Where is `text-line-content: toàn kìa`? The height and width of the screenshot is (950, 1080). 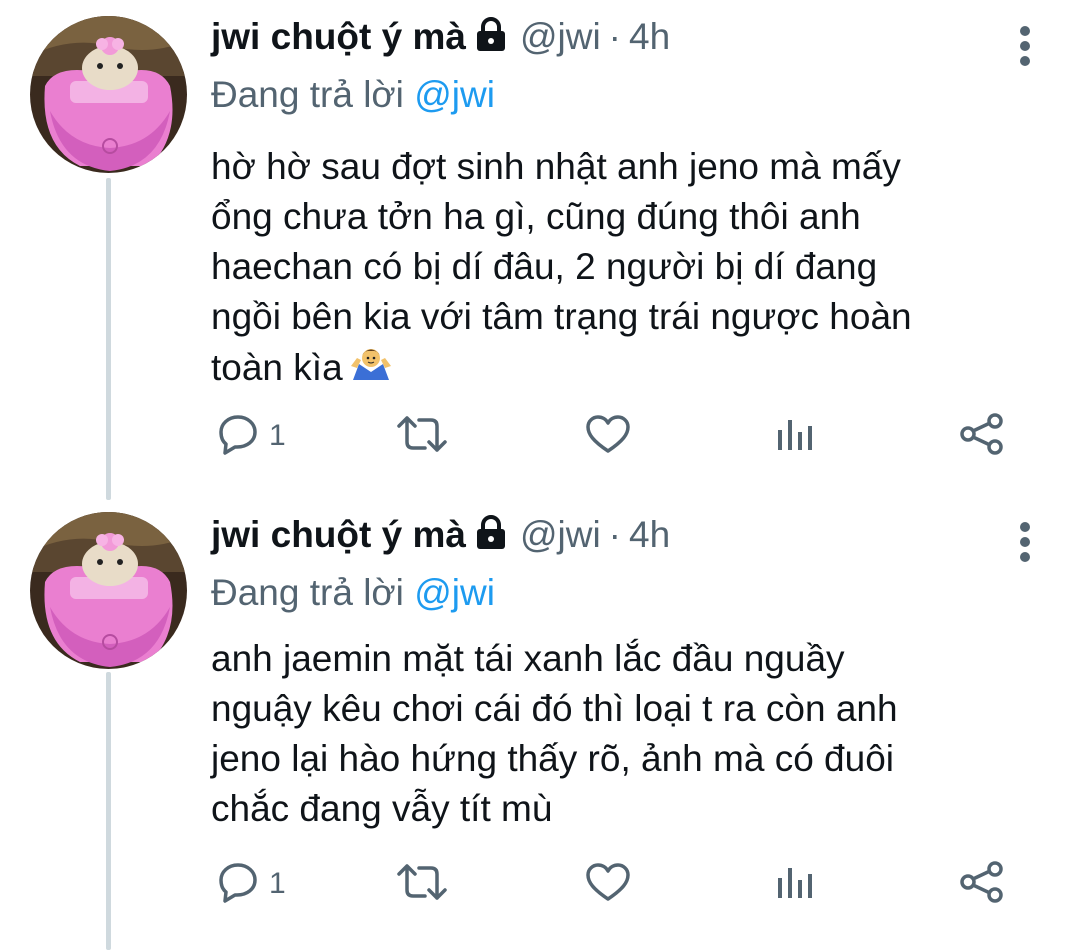 text-line-content: toàn kìa is located at coordinates (277, 367).